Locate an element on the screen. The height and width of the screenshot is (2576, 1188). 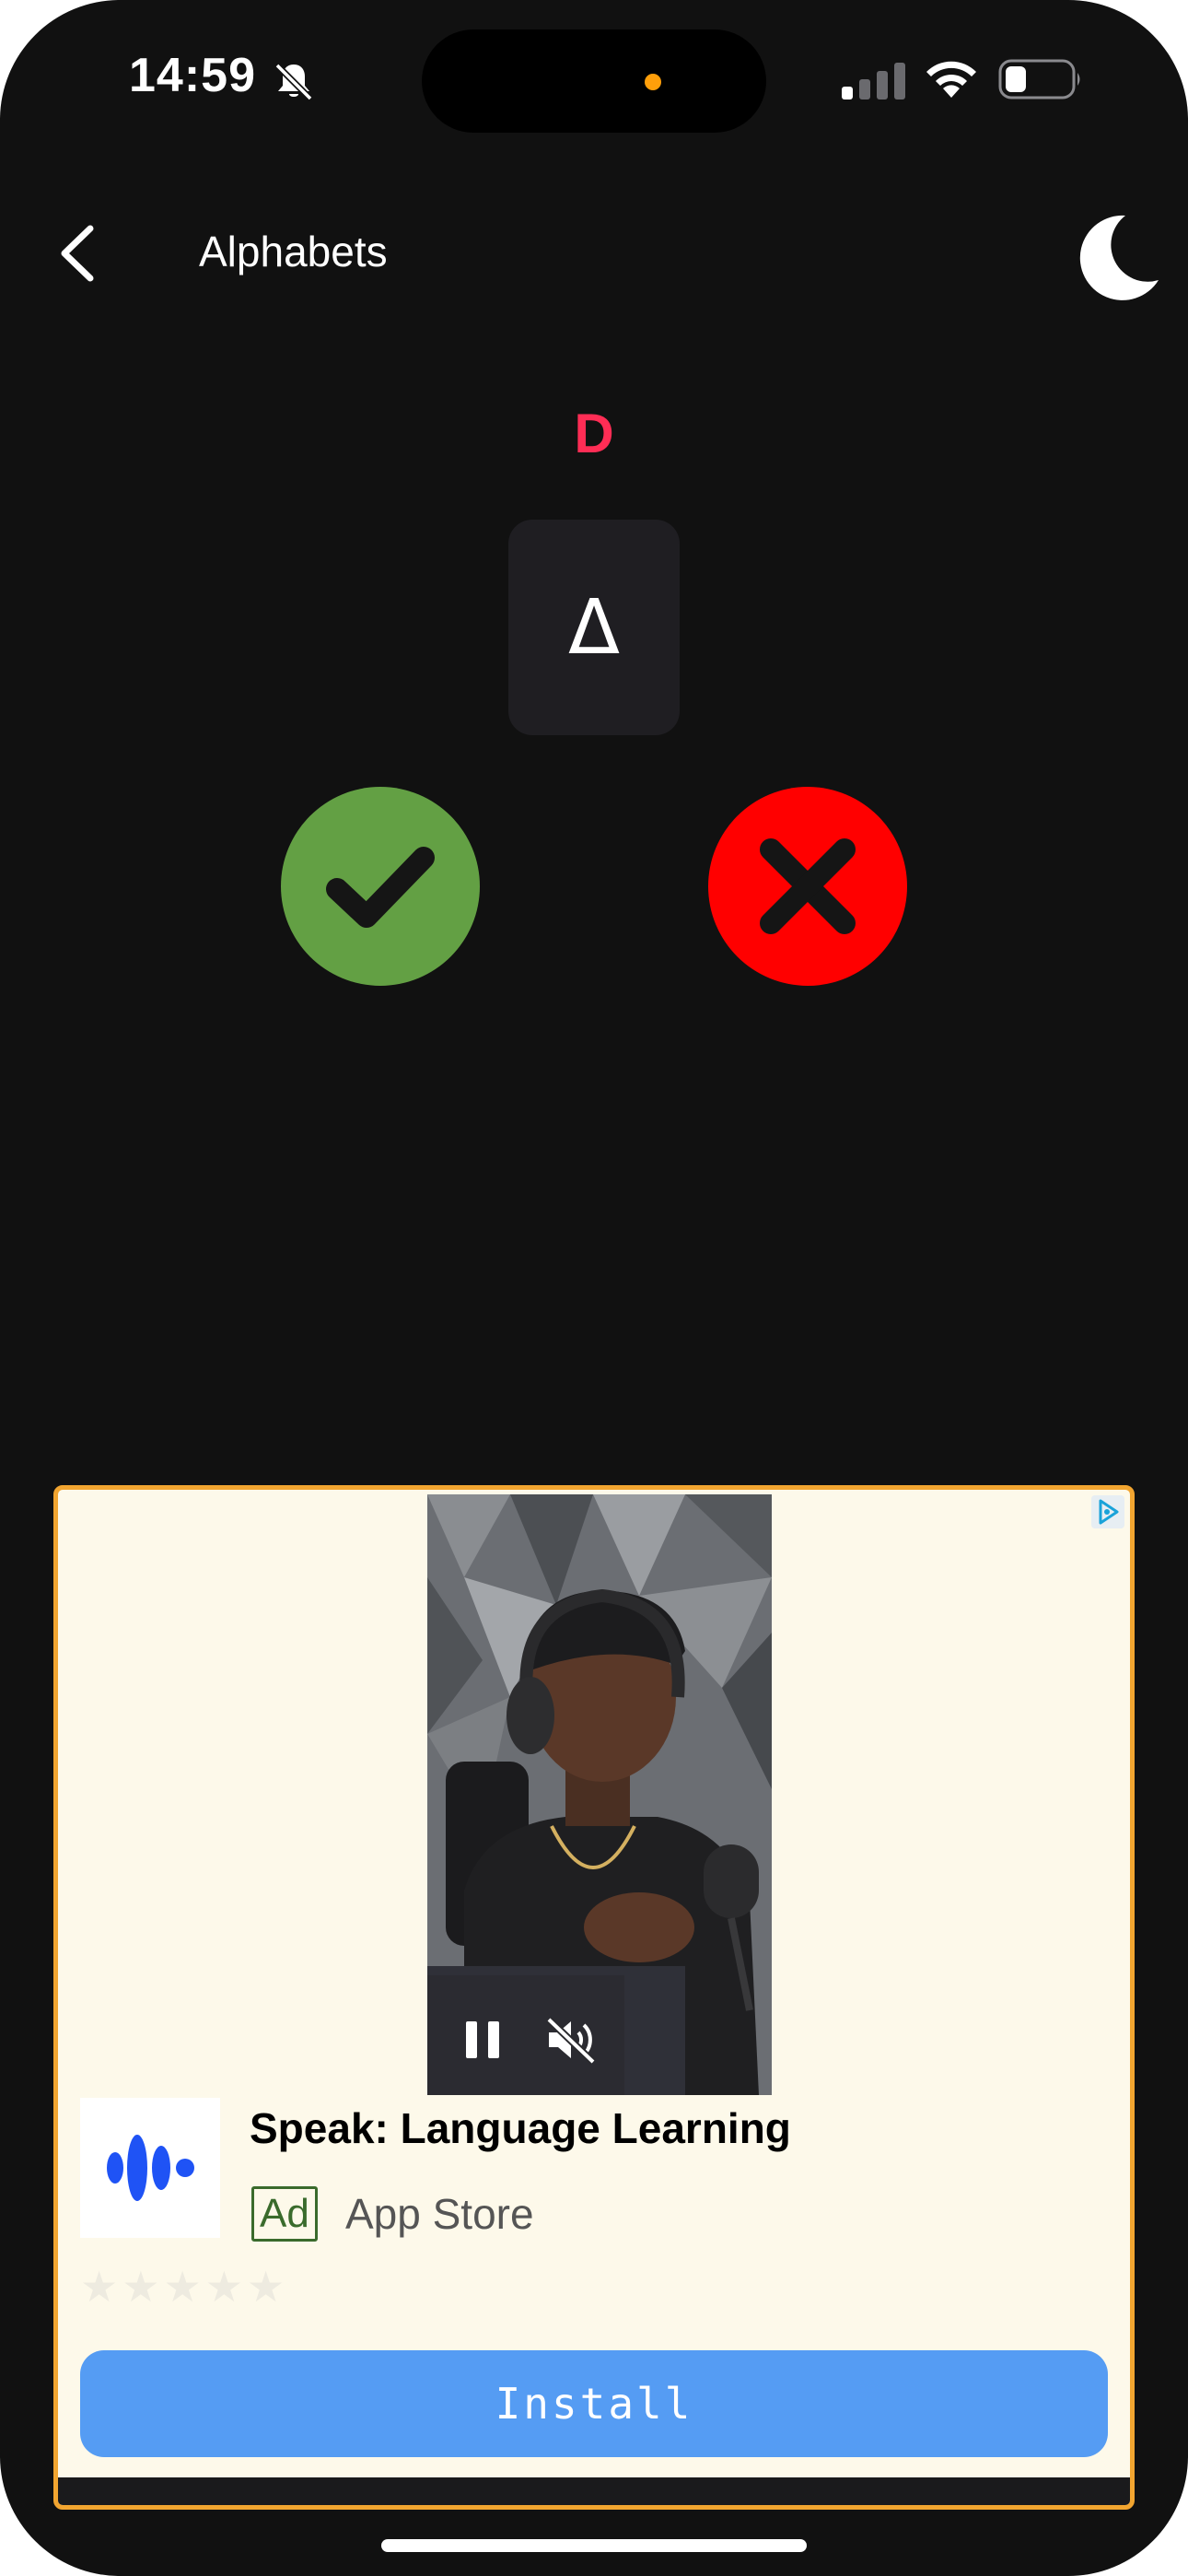
video-controls is located at coordinates (525, 2035).